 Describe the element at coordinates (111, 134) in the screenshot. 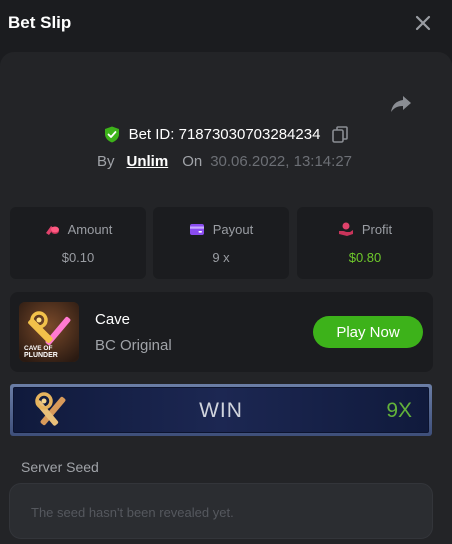

I see `shield-check-icon` at that location.